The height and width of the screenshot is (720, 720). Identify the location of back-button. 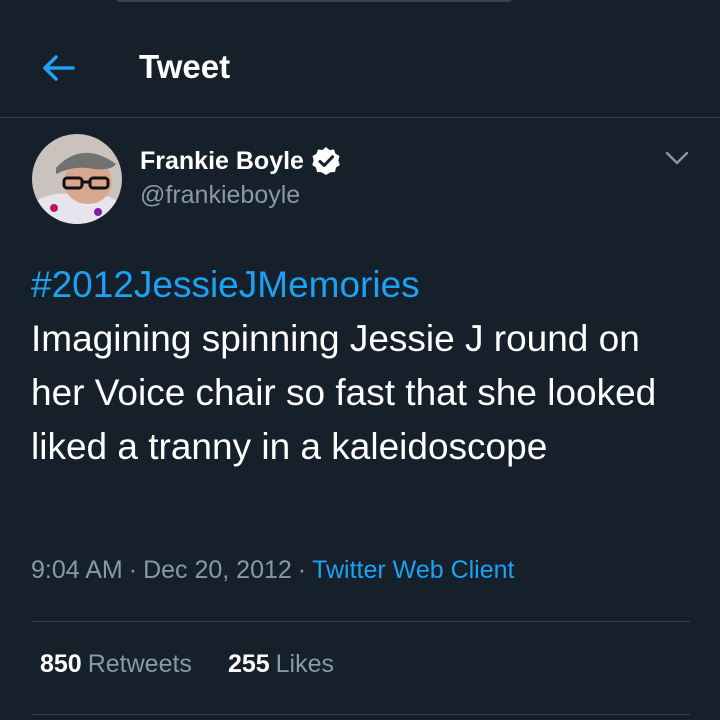
(58, 68).